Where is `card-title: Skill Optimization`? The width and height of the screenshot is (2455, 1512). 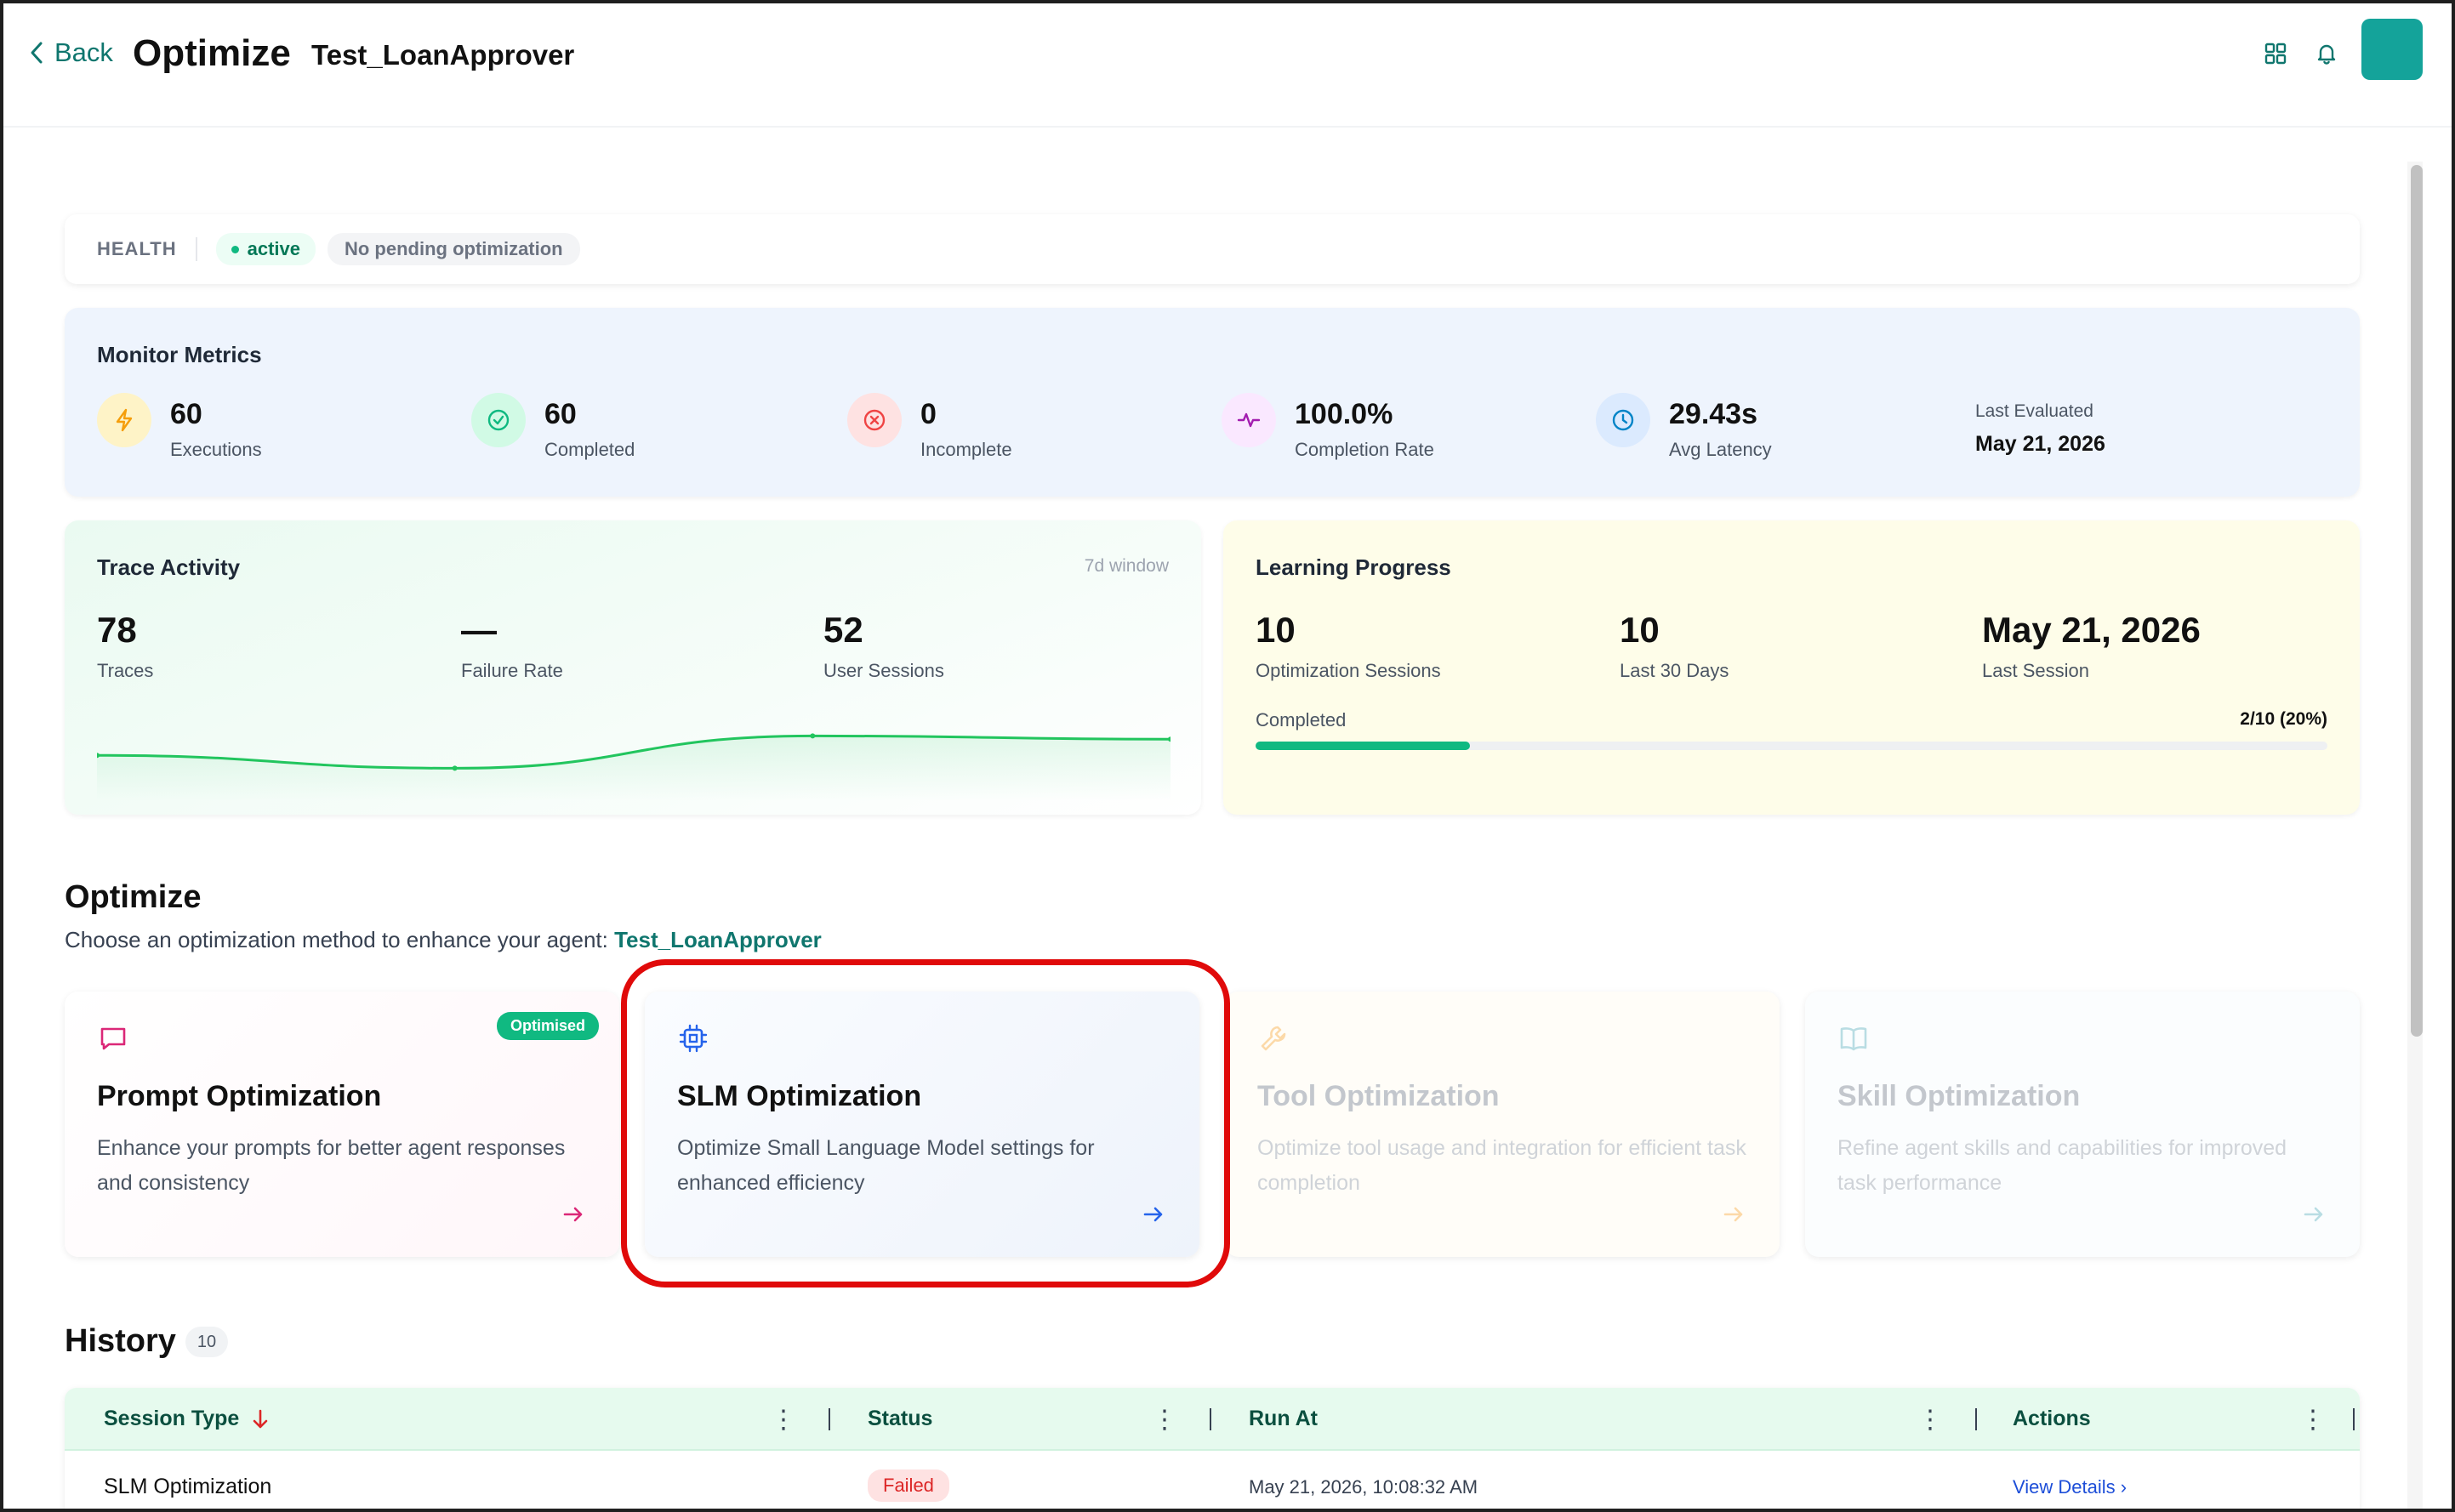 card-title: Skill Optimization is located at coordinates (1959, 1096).